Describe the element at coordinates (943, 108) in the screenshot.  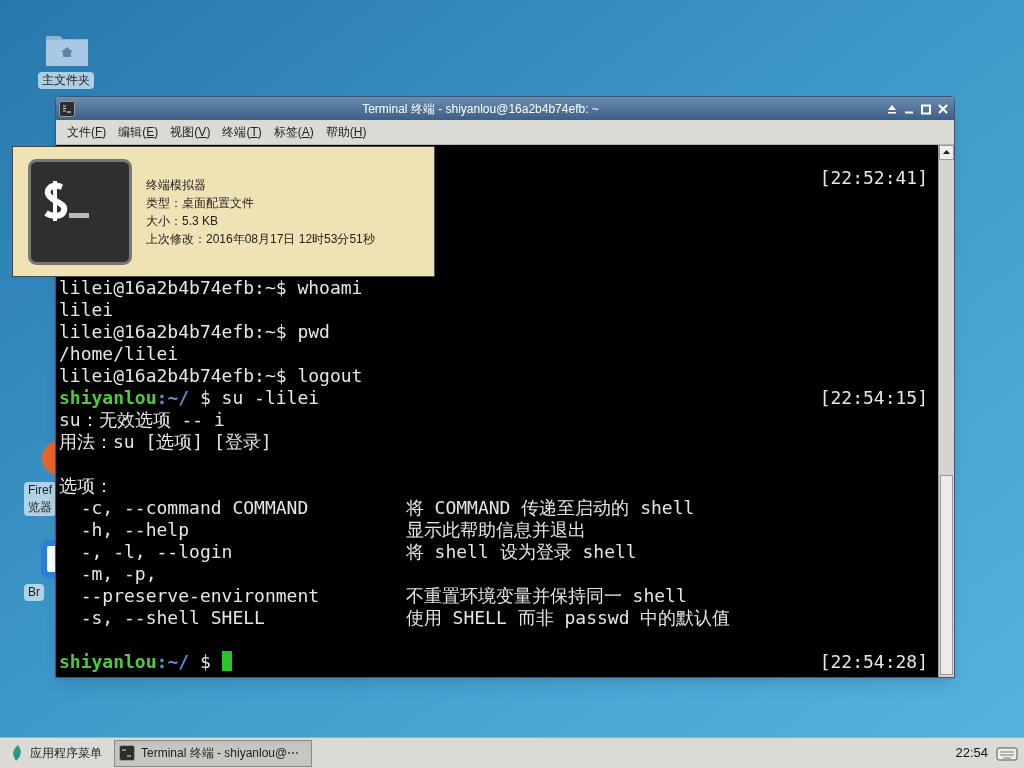
I see `close-icon` at that location.